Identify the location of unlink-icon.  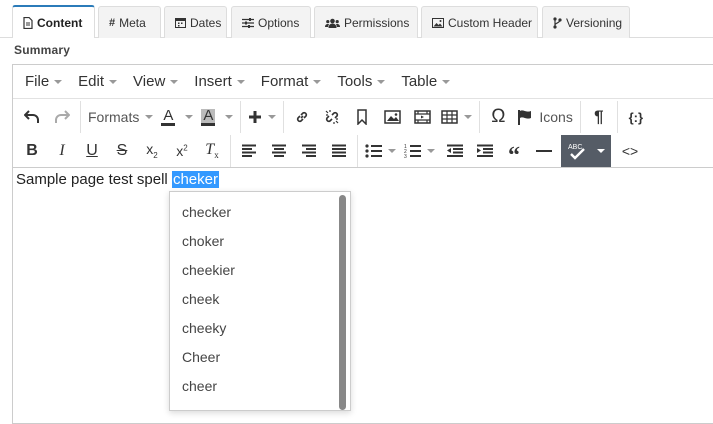
(332, 117).